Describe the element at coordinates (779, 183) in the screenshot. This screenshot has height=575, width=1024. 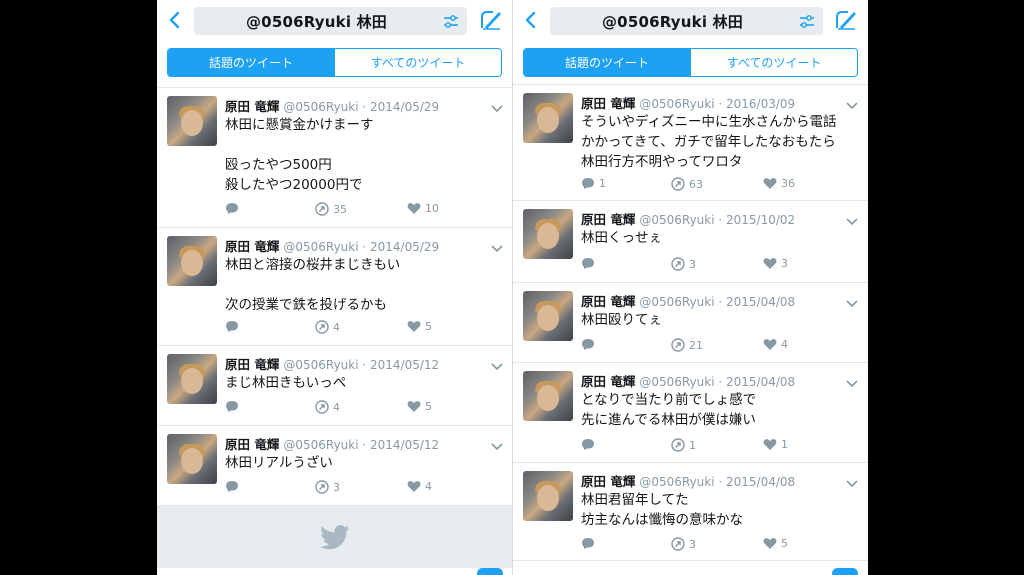
I see `like-button: 36` at that location.